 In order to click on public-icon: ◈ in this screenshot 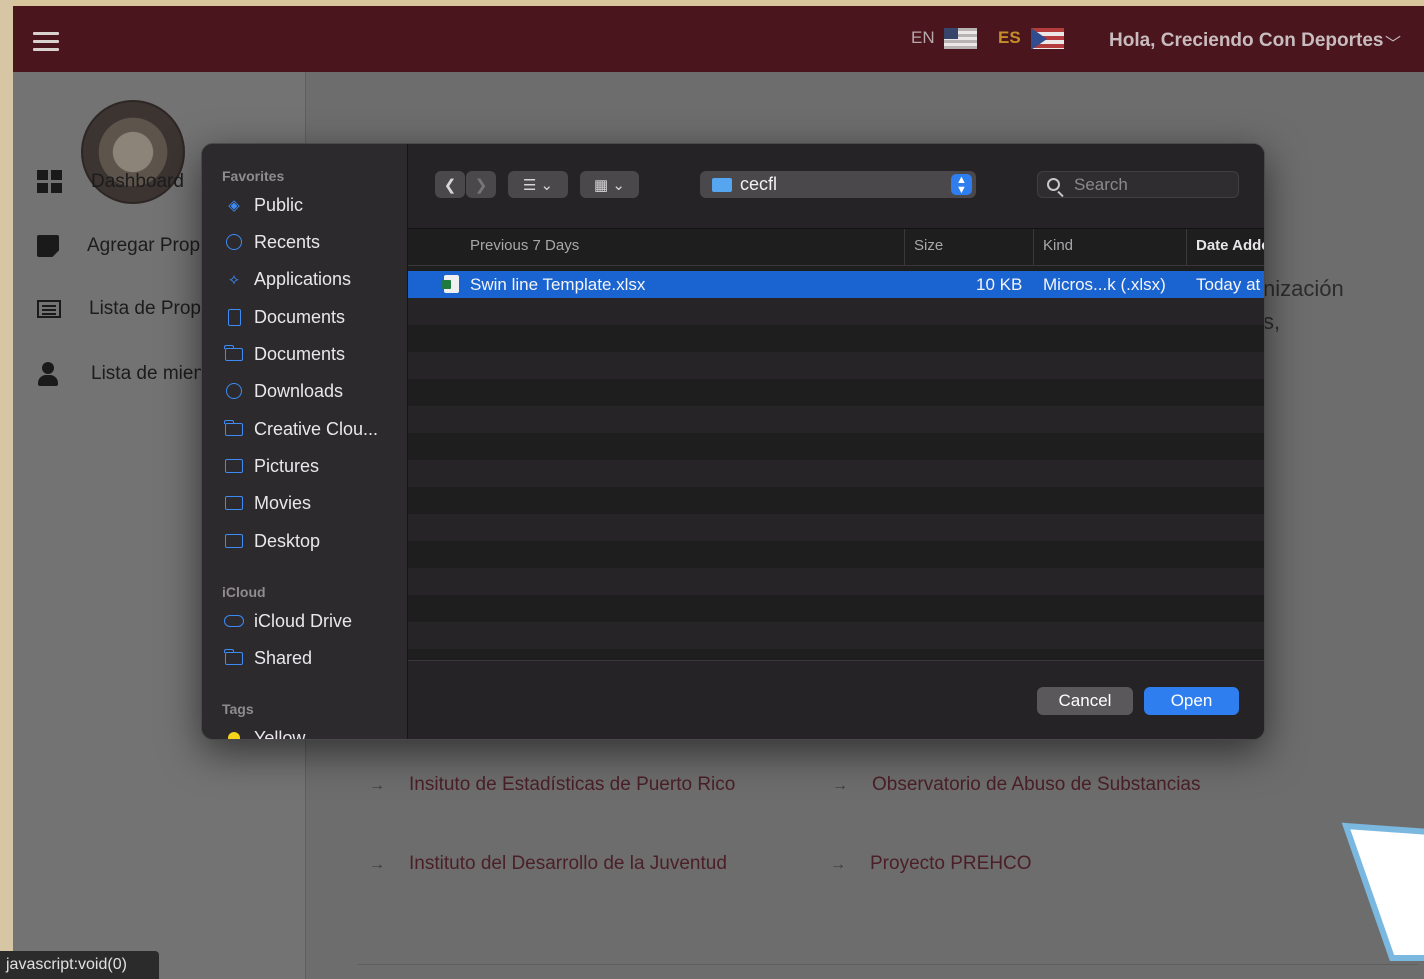, I will do `click(234, 205)`.